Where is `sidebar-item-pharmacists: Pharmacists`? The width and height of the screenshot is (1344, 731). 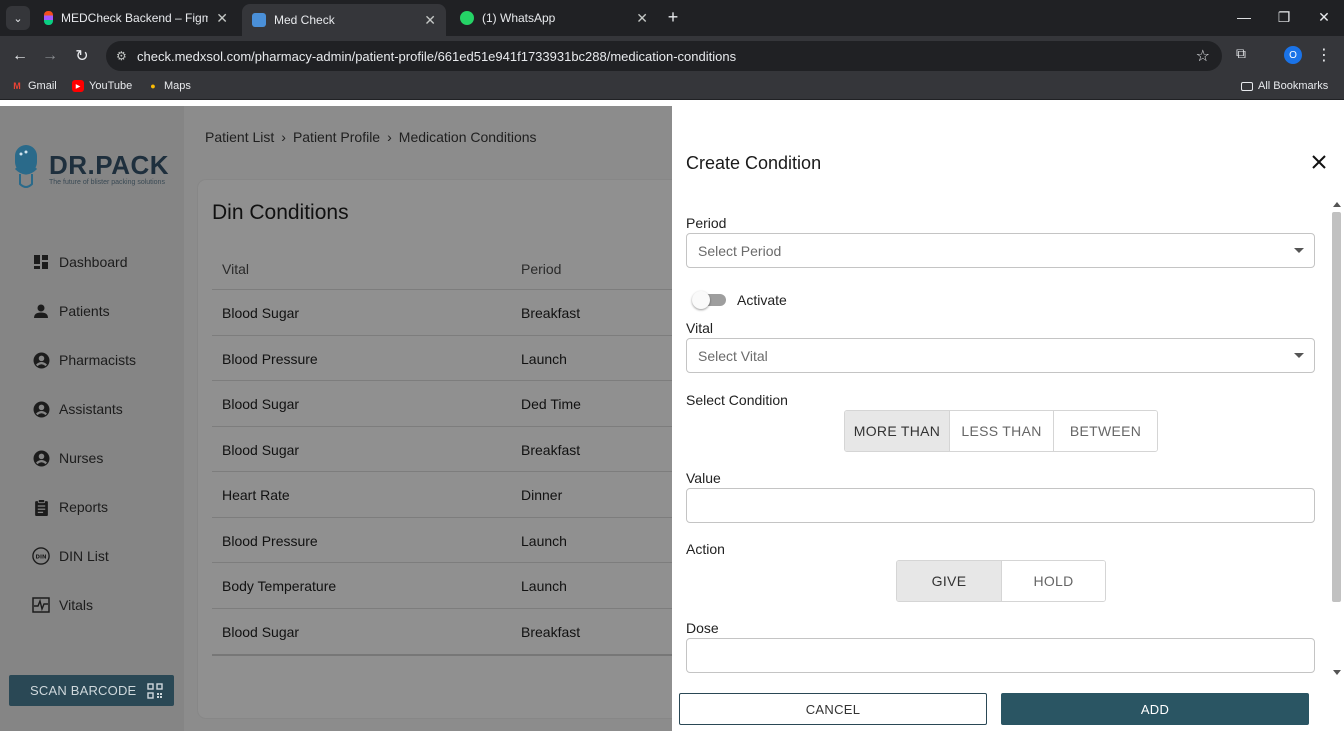
sidebar-item-pharmacists: Pharmacists is located at coordinates (84, 360).